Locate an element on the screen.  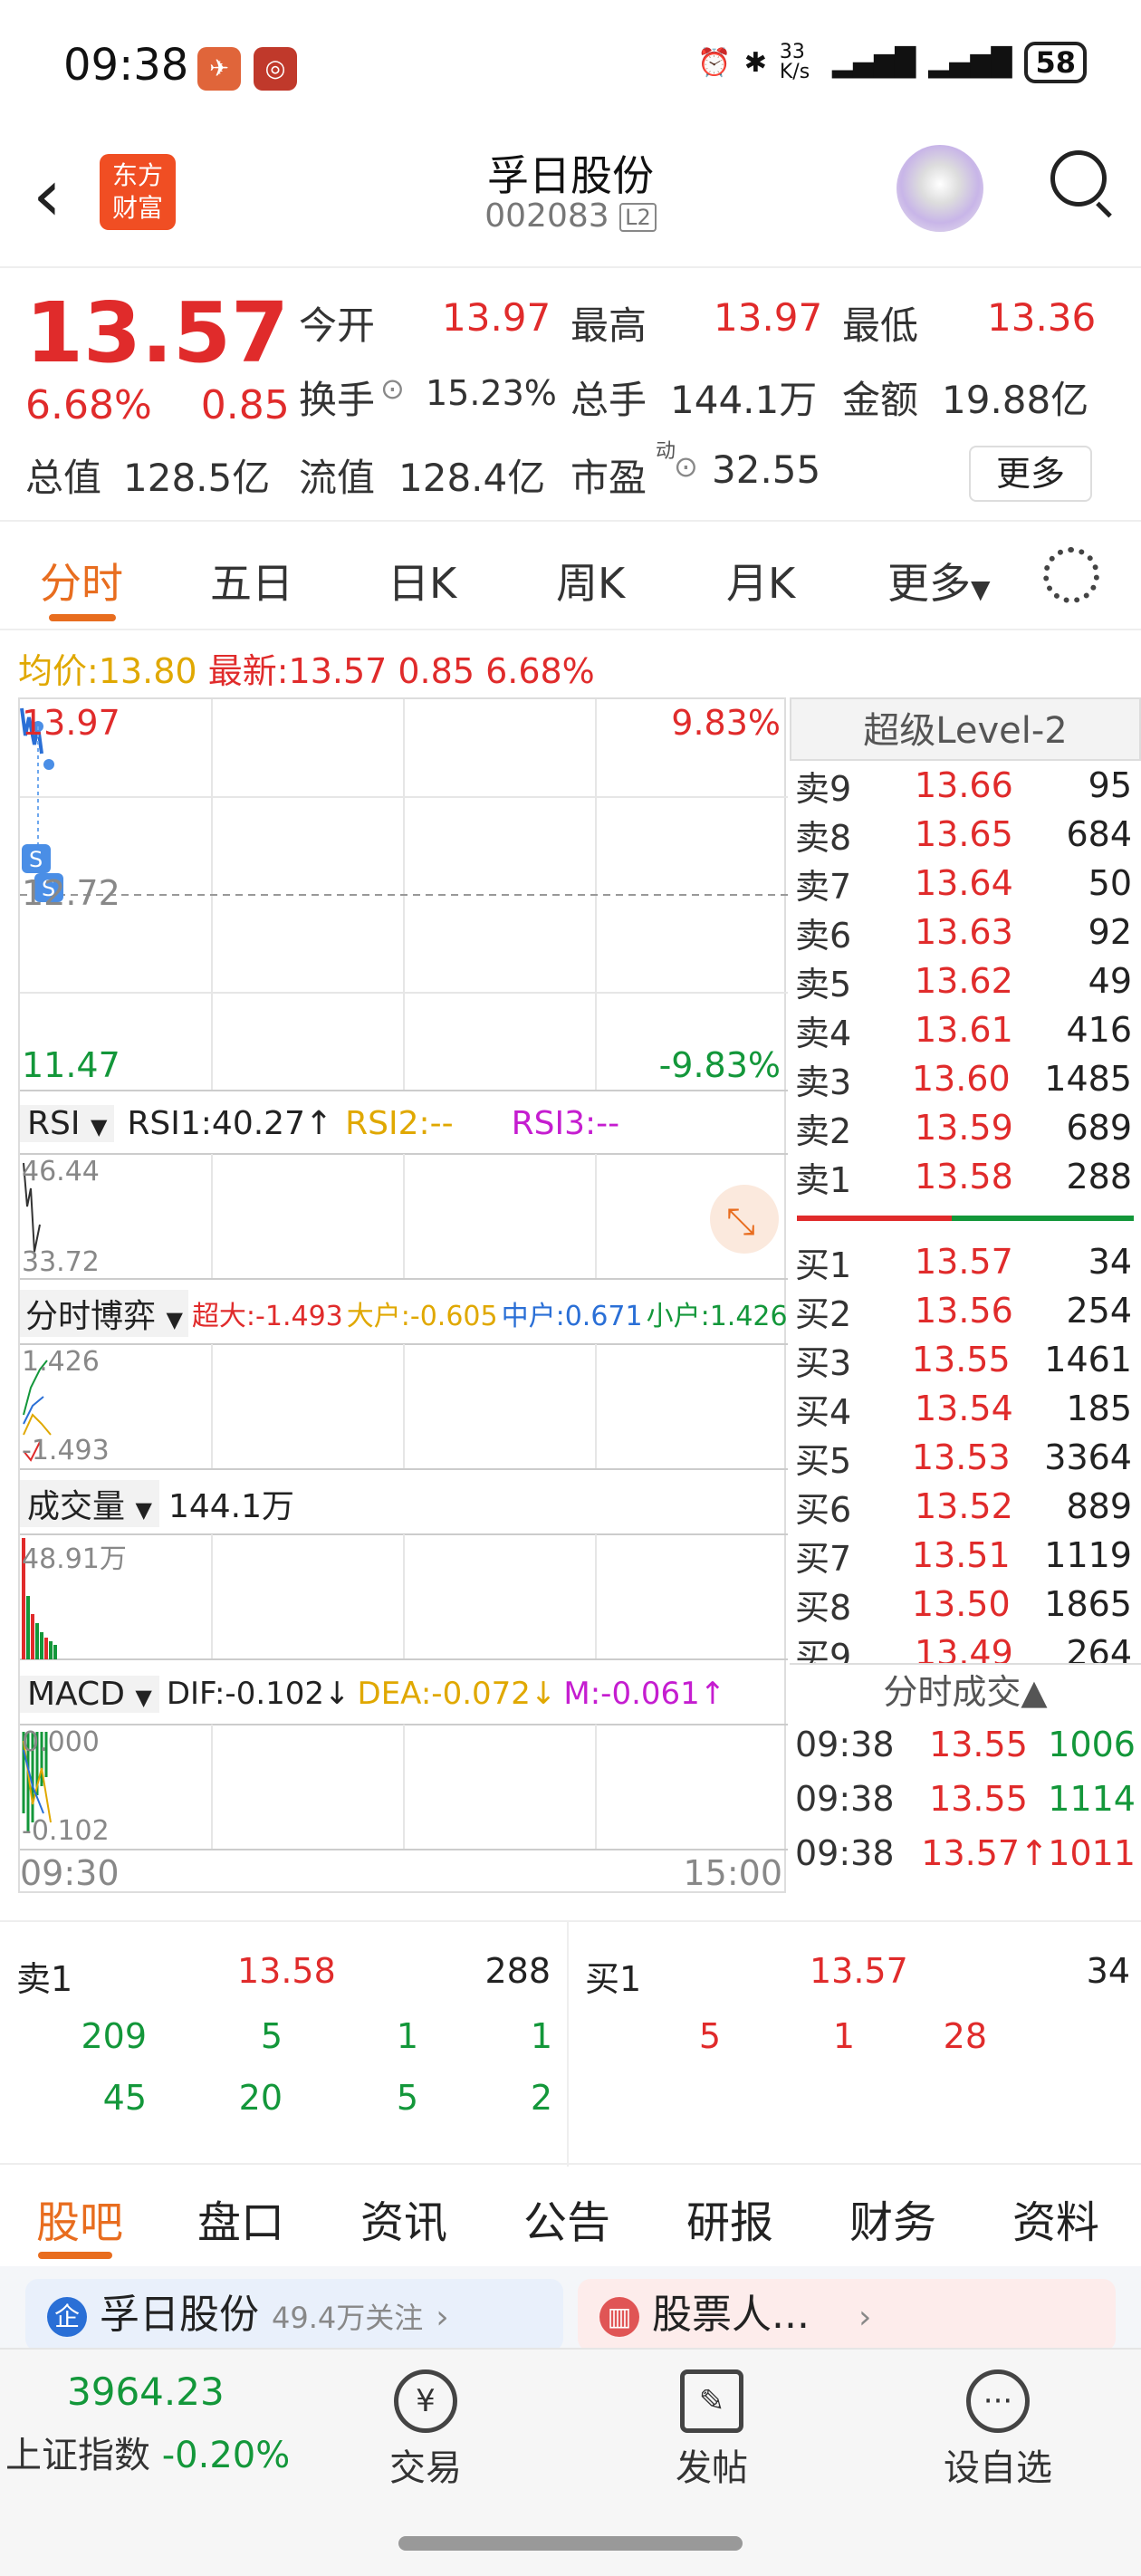
tick-row: 09:38 13.57↑ 1011 is located at coordinates (965, 1853).